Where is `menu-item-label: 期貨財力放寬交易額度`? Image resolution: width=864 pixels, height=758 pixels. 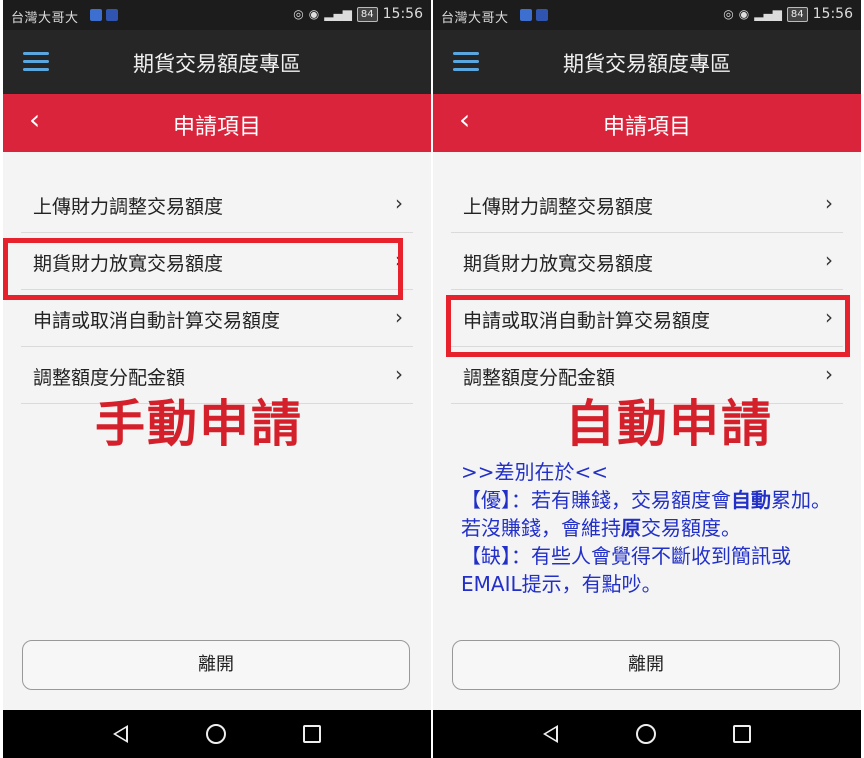 menu-item-label: 期貨財力放寬交易額度 is located at coordinates (558, 264).